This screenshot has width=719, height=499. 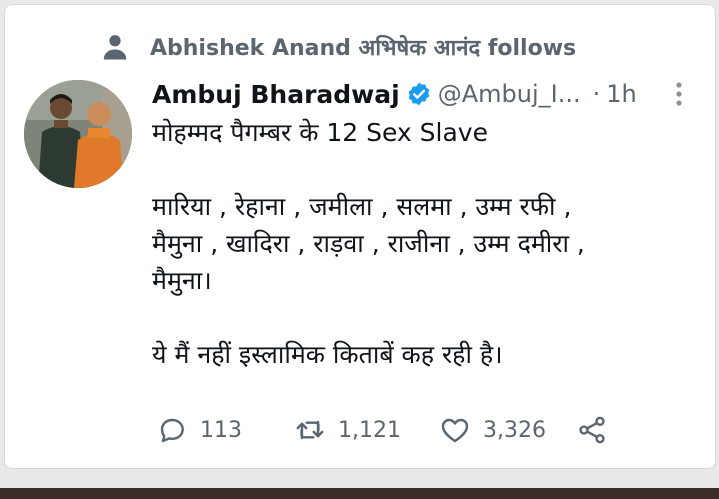 I want to click on like-button: 3,326, so click(x=492, y=430).